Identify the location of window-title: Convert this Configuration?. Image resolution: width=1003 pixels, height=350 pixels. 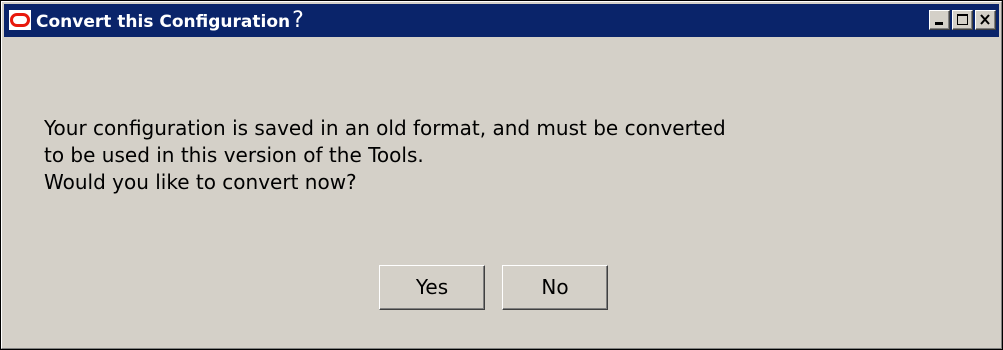
(170, 20).